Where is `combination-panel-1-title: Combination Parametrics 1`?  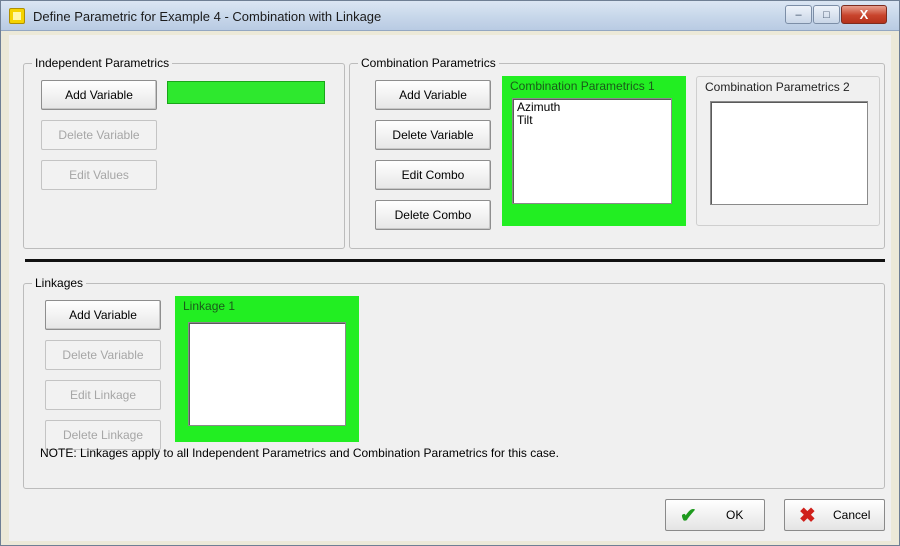 combination-panel-1-title: Combination Parametrics 1 is located at coordinates (582, 86).